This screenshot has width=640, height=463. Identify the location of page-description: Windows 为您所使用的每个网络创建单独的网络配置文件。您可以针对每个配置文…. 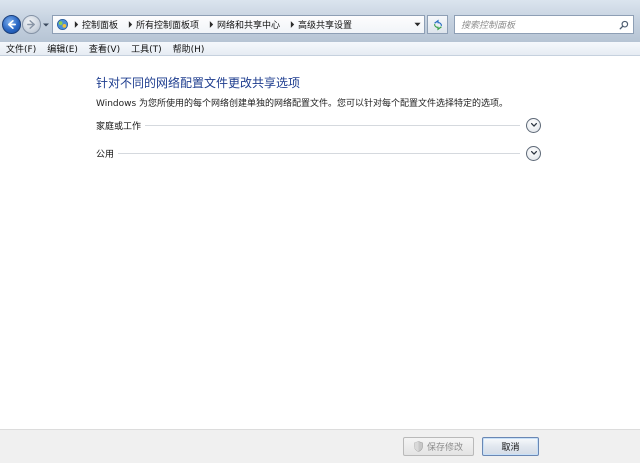
(302, 104).